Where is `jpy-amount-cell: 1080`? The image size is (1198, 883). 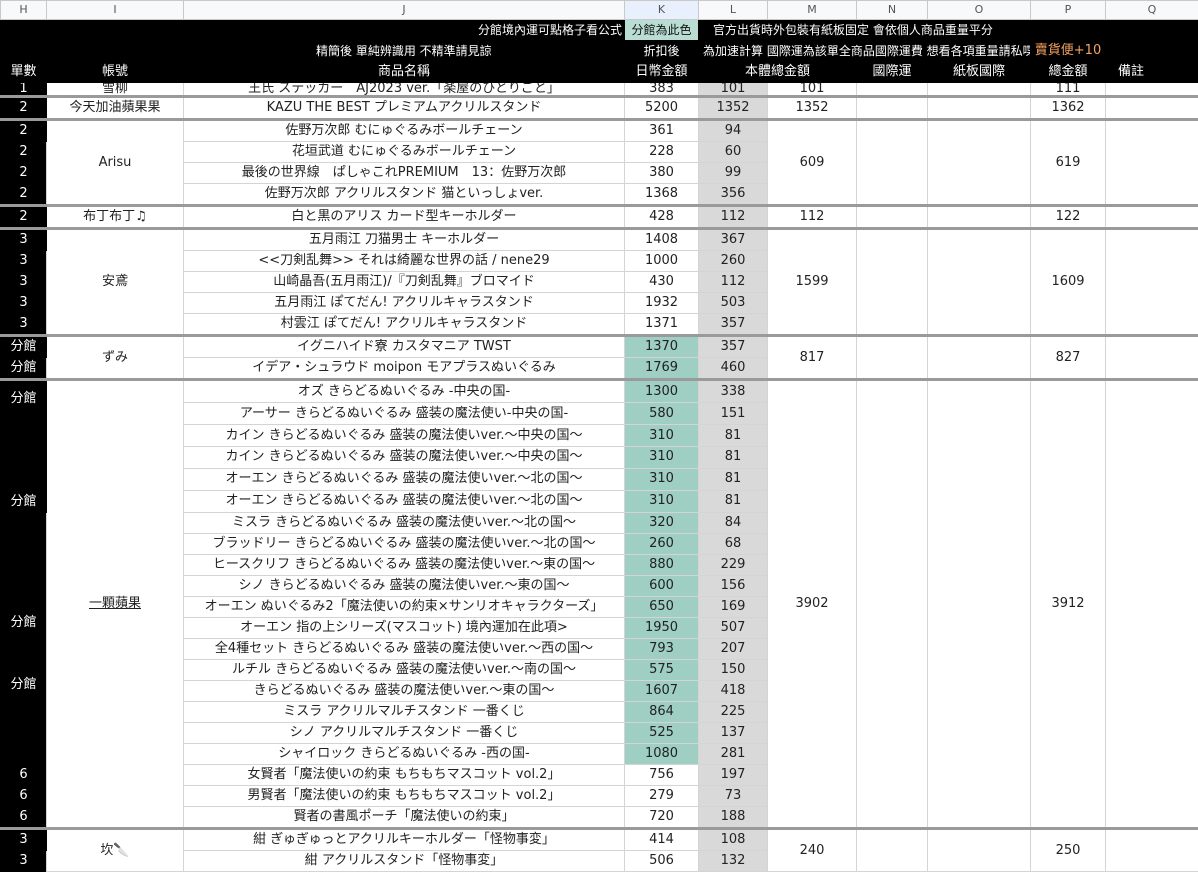 jpy-amount-cell: 1080 is located at coordinates (661, 754).